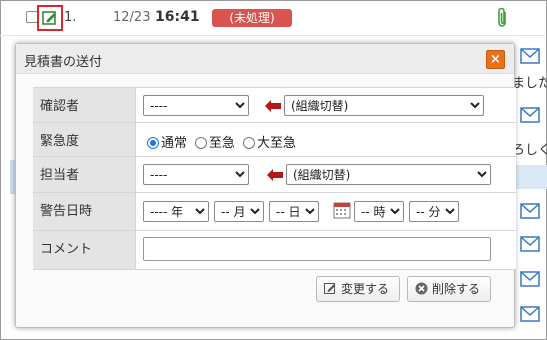 The height and width of the screenshot is (340, 547). What do you see at coordinates (252, 18) in the screenshot?
I see `status-badge: (未処理)` at bounding box center [252, 18].